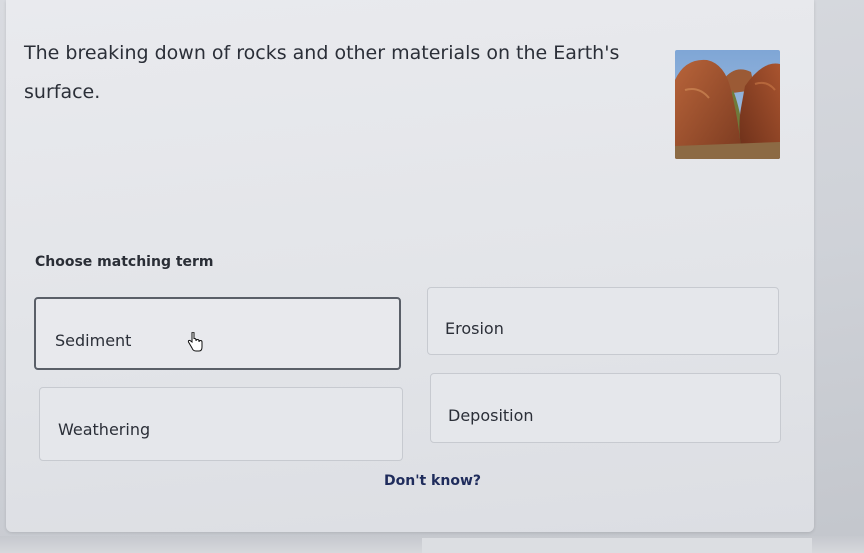 This screenshot has height=553, width=864. Describe the element at coordinates (93, 340) in the screenshot. I see `option-label: Sediment` at that location.